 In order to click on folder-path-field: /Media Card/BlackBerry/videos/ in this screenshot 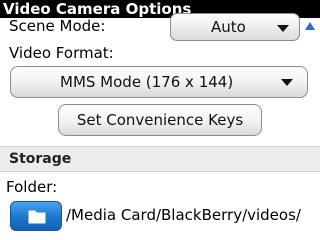, I will do `click(183, 215)`.